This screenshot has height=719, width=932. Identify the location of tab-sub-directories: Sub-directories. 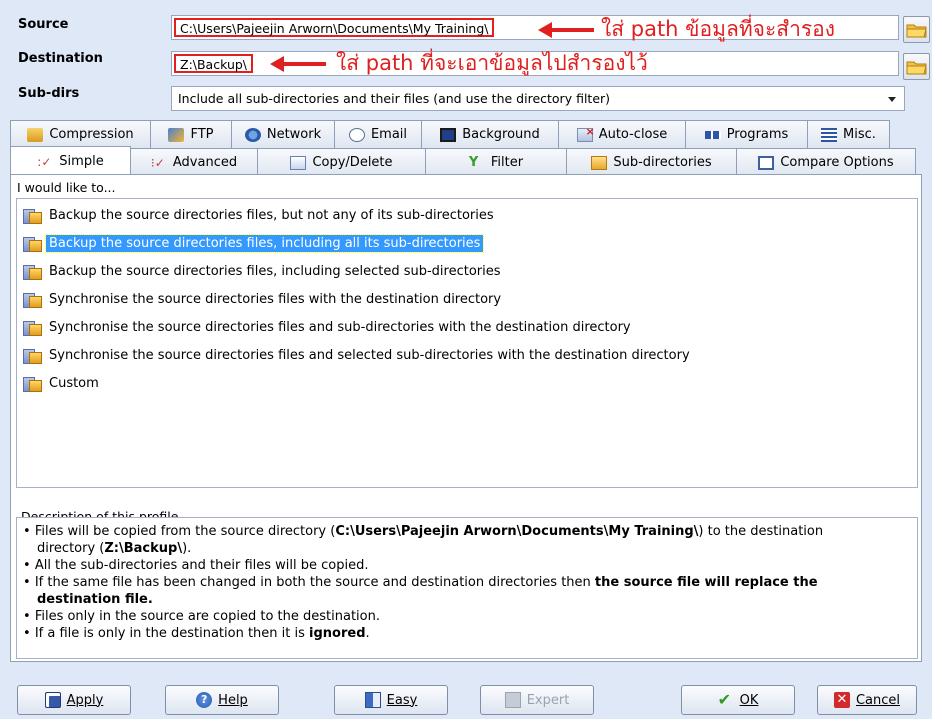
(651, 162).